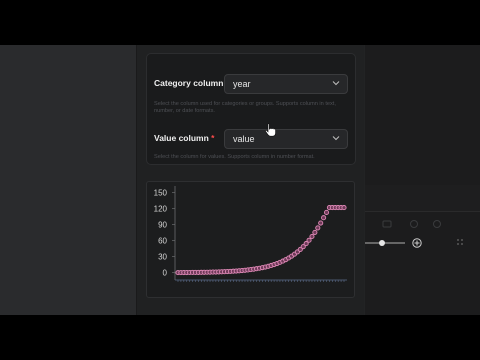 This screenshot has height=360, width=480. I want to click on y-tick-label: 0, so click(165, 273).